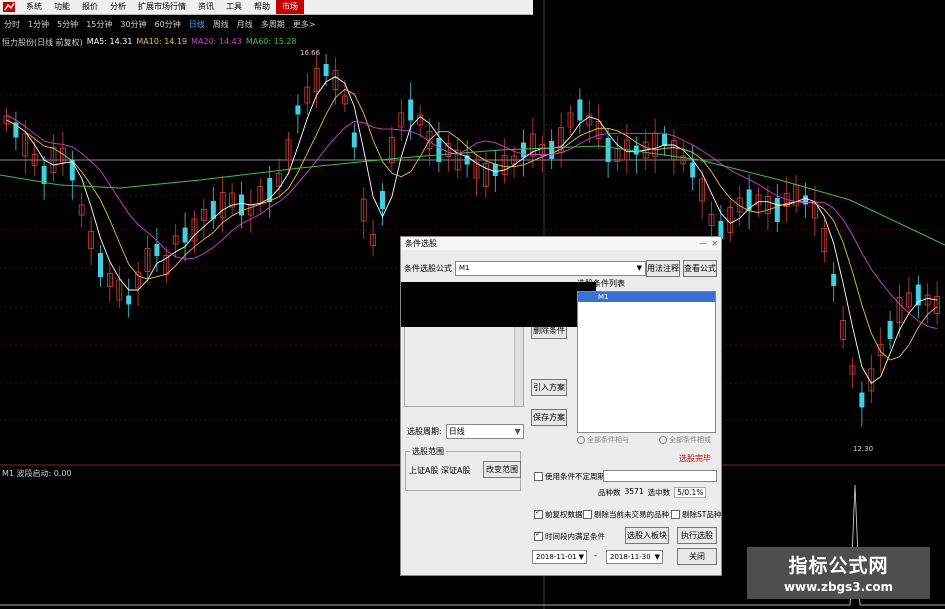 Image resolution: width=945 pixels, height=609 pixels. I want to click on start-date-picker: 2018-11-01 ▼, so click(559, 557).